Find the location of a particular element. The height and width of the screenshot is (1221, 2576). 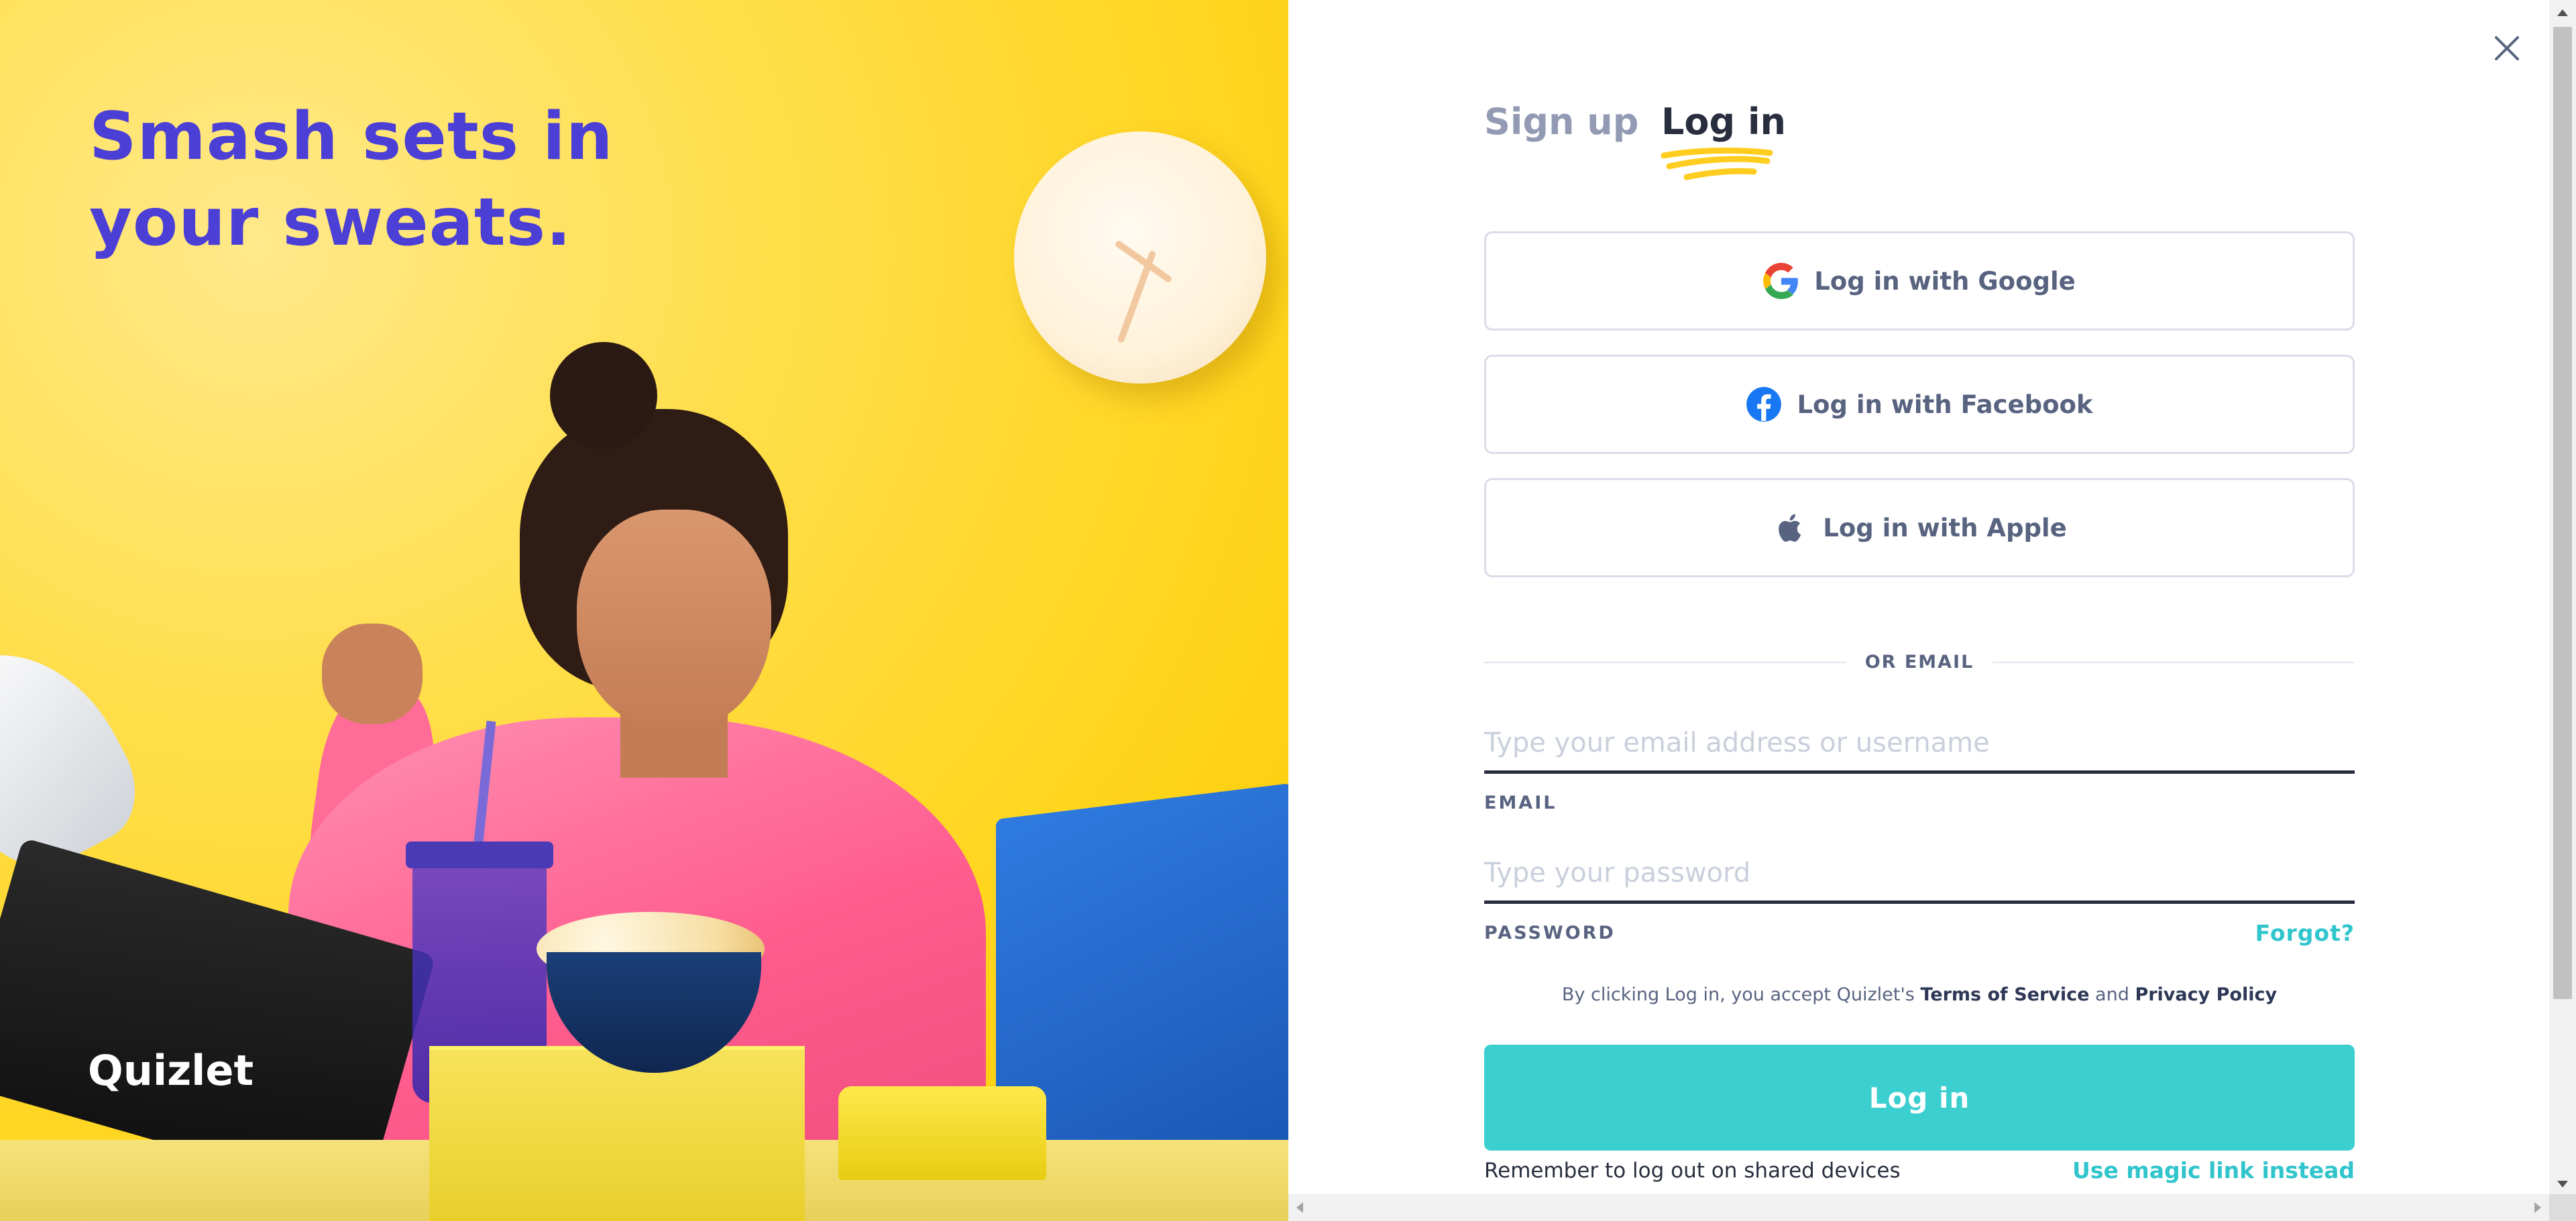

person-hair-bun is located at coordinates (603, 396).